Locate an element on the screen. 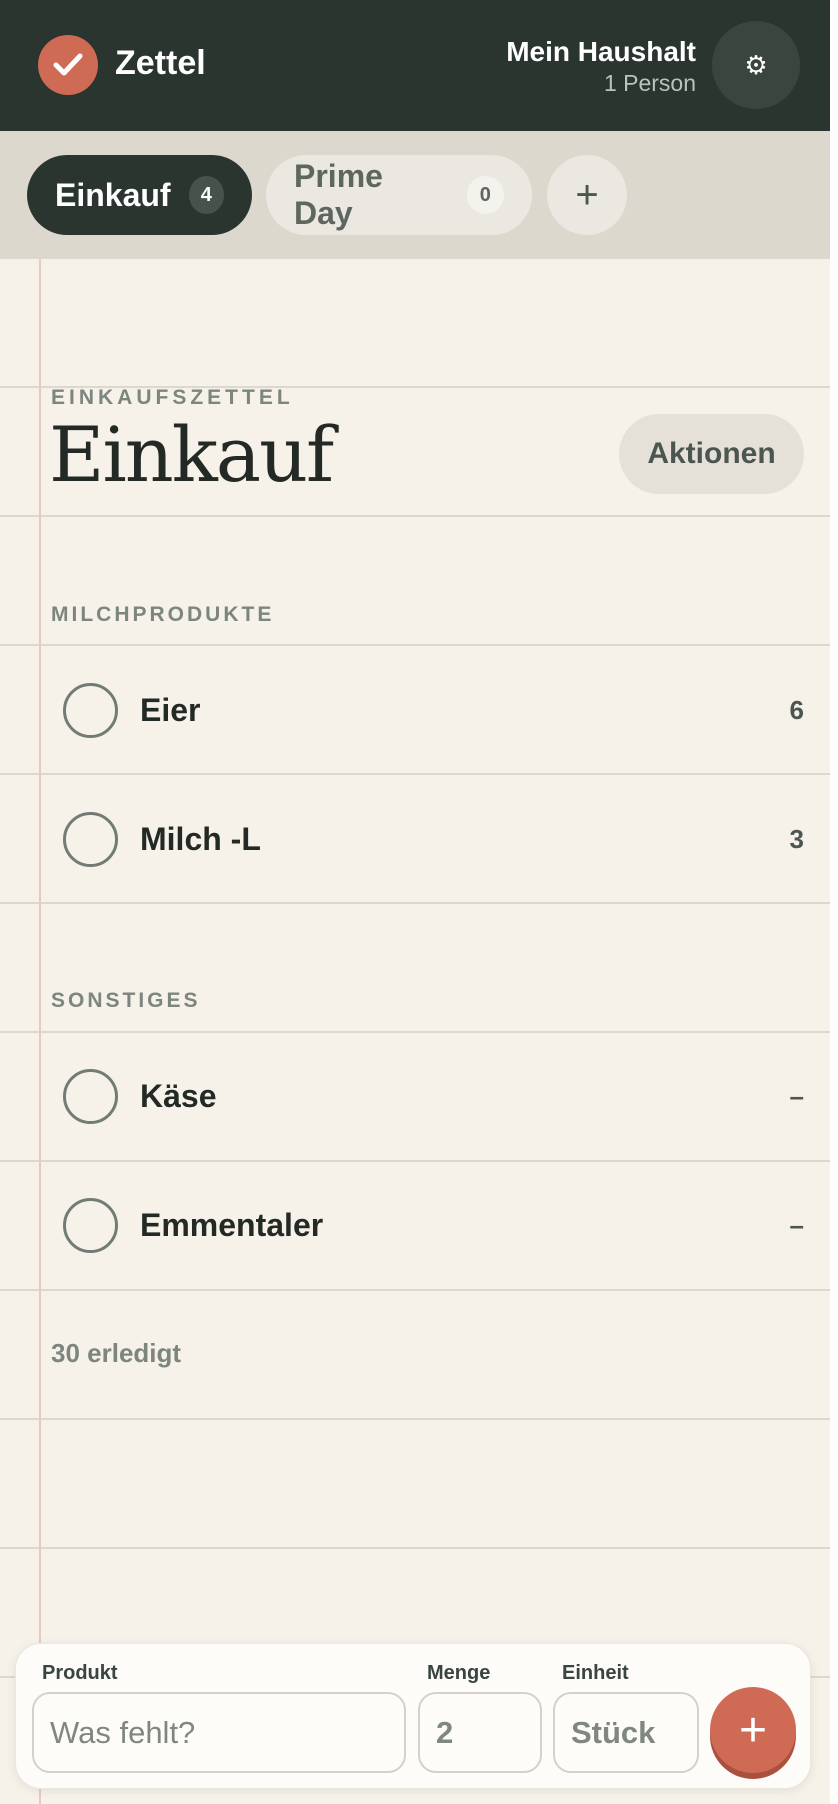  add-item-button: + is located at coordinates (753, 1730).